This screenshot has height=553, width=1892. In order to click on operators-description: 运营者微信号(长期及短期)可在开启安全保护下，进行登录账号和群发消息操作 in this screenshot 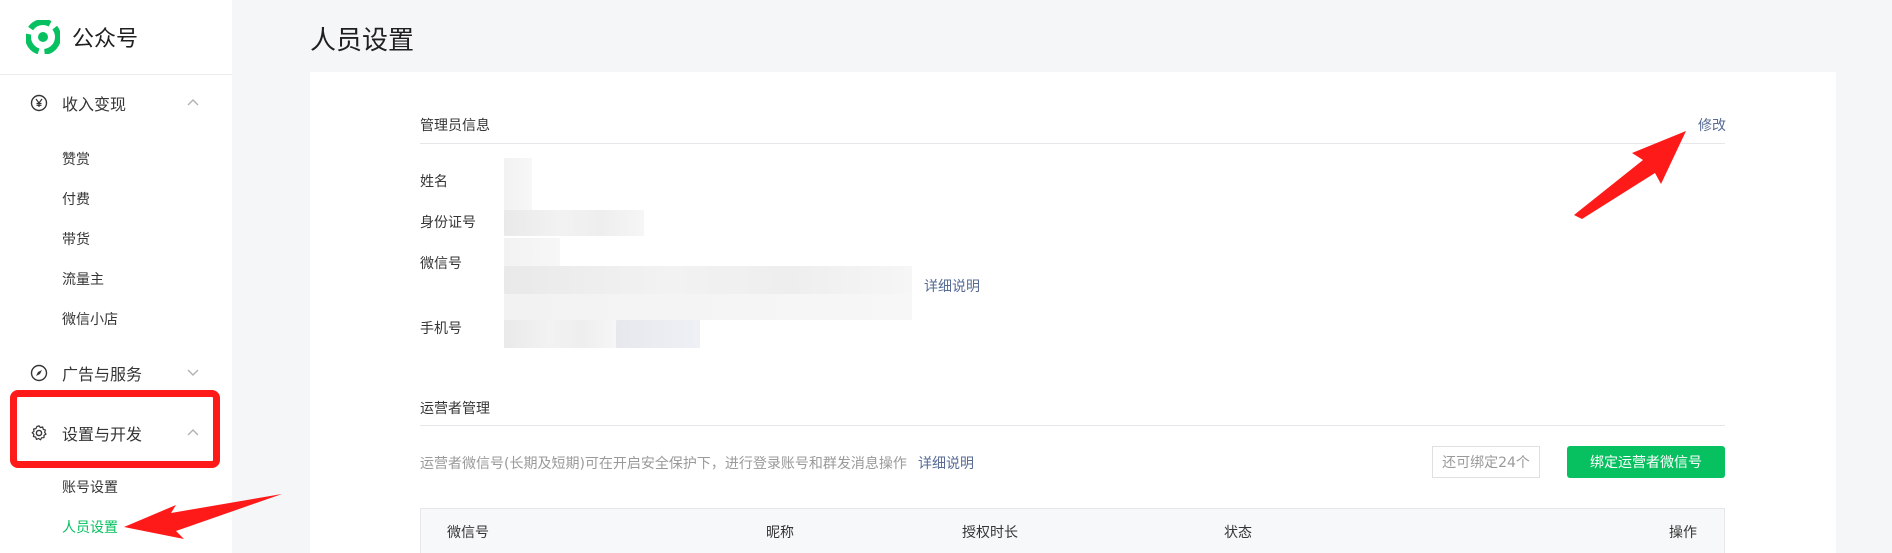, I will do `click(663, 464)`.